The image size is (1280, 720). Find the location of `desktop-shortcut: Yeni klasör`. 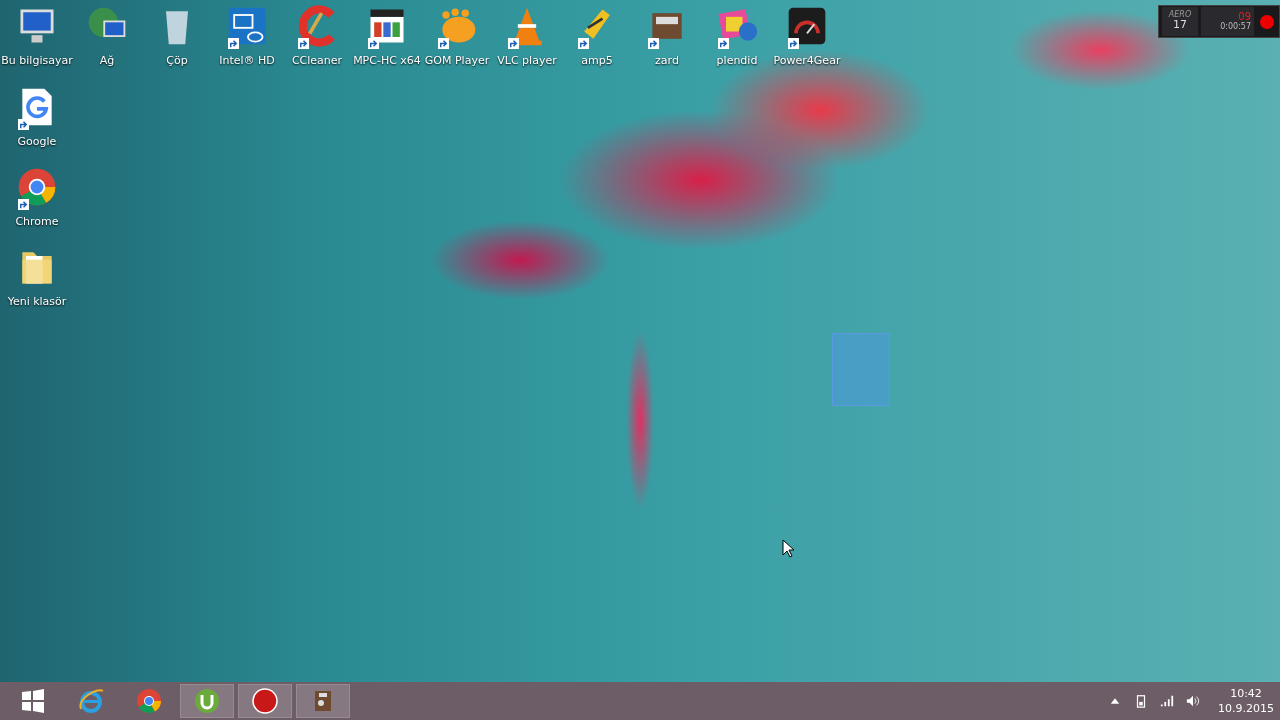

desktop-shortcut: Yeni klasör is located at coordinates (37, 276).